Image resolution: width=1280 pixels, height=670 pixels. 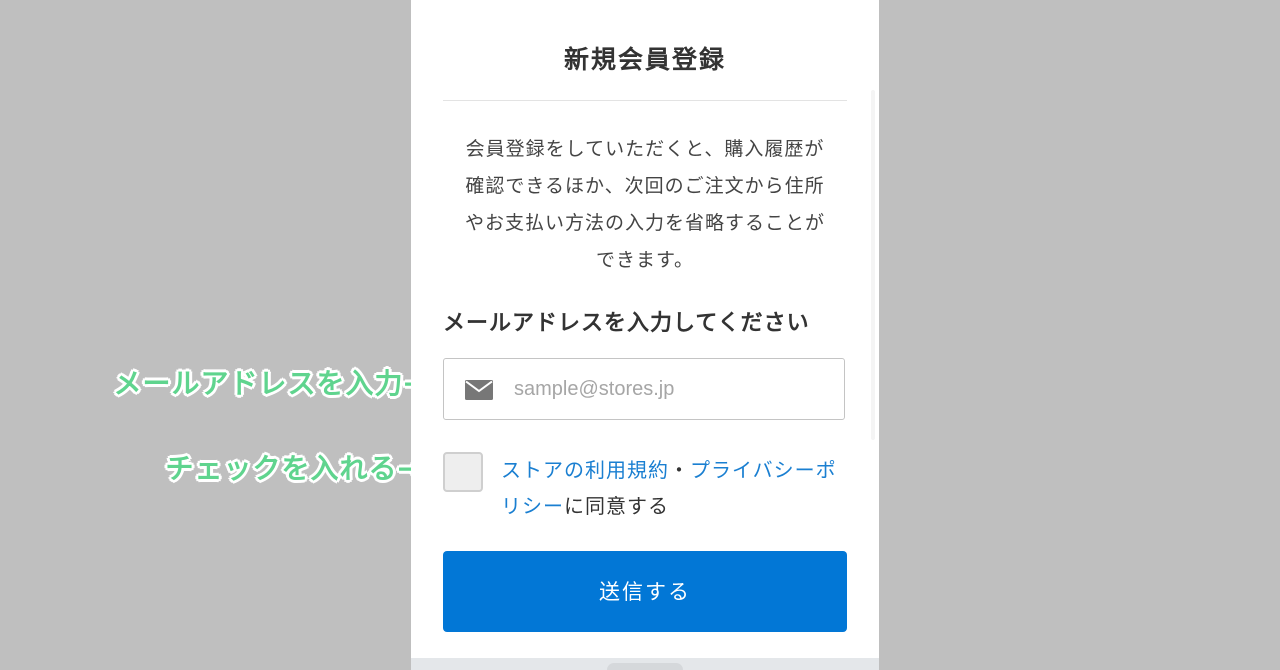 I want to click on description-line: 確認できるほか、次回のご注文から住所, so click(x=645, y=186).